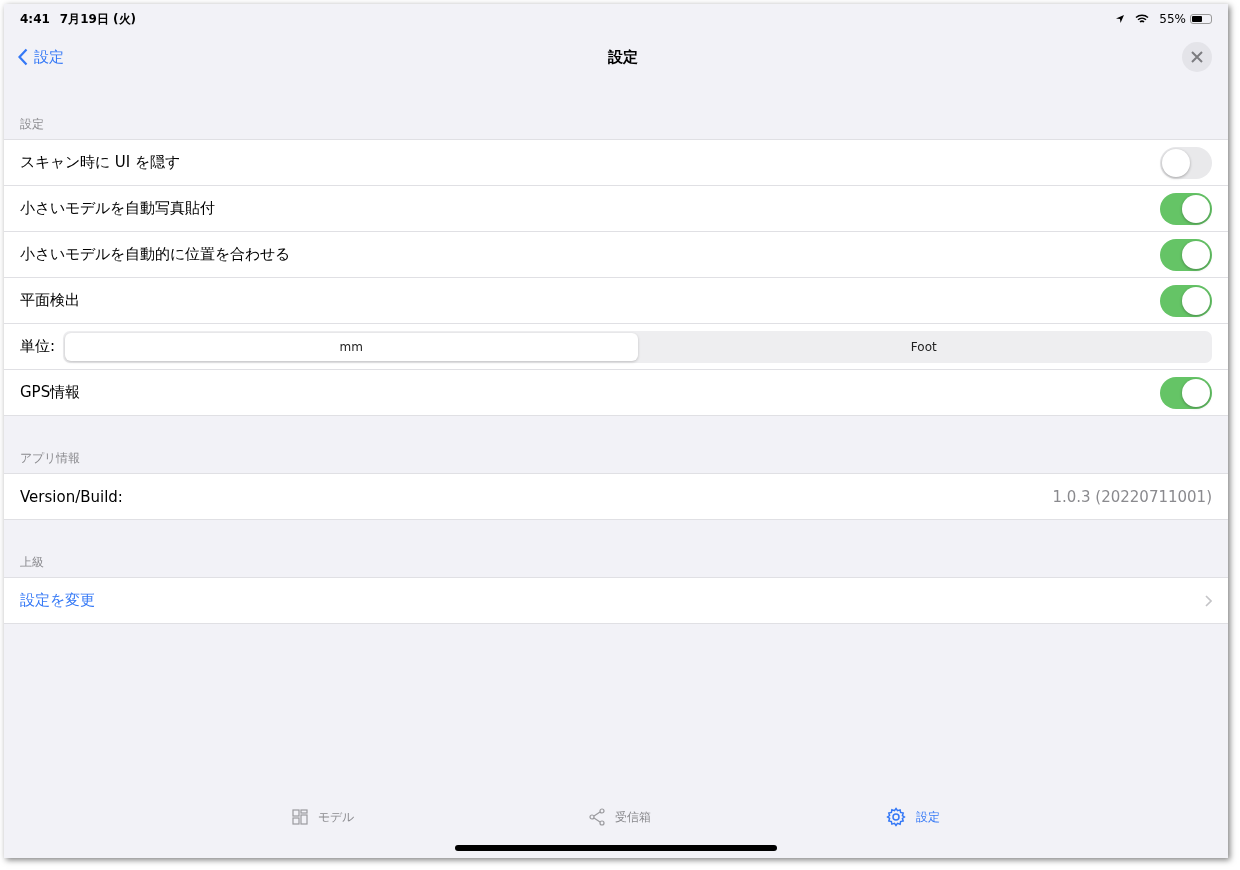  Describe the element at coordinates (32, 562) in the screenshot. I see `section-header: 上級` at that location.